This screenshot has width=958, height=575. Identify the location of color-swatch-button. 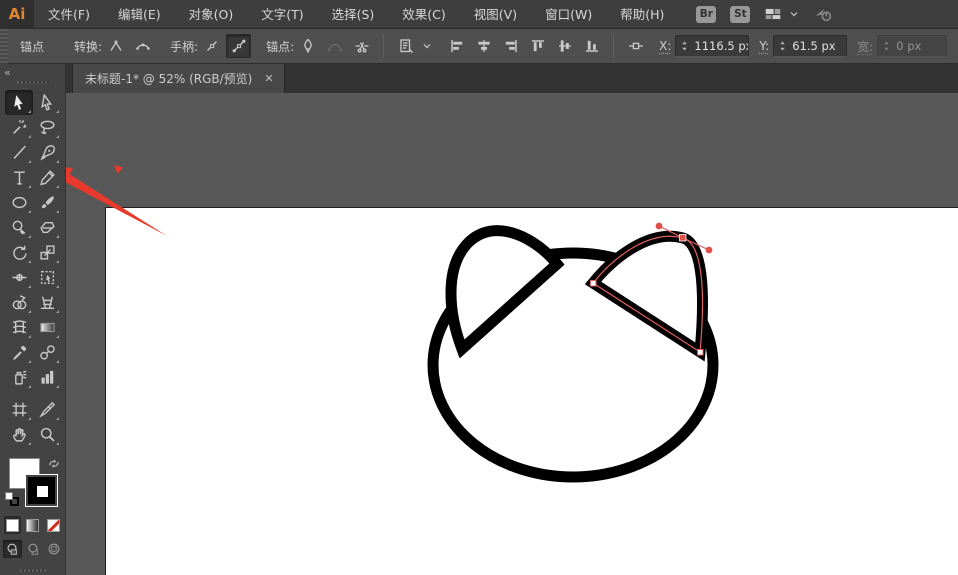
(13, 525).